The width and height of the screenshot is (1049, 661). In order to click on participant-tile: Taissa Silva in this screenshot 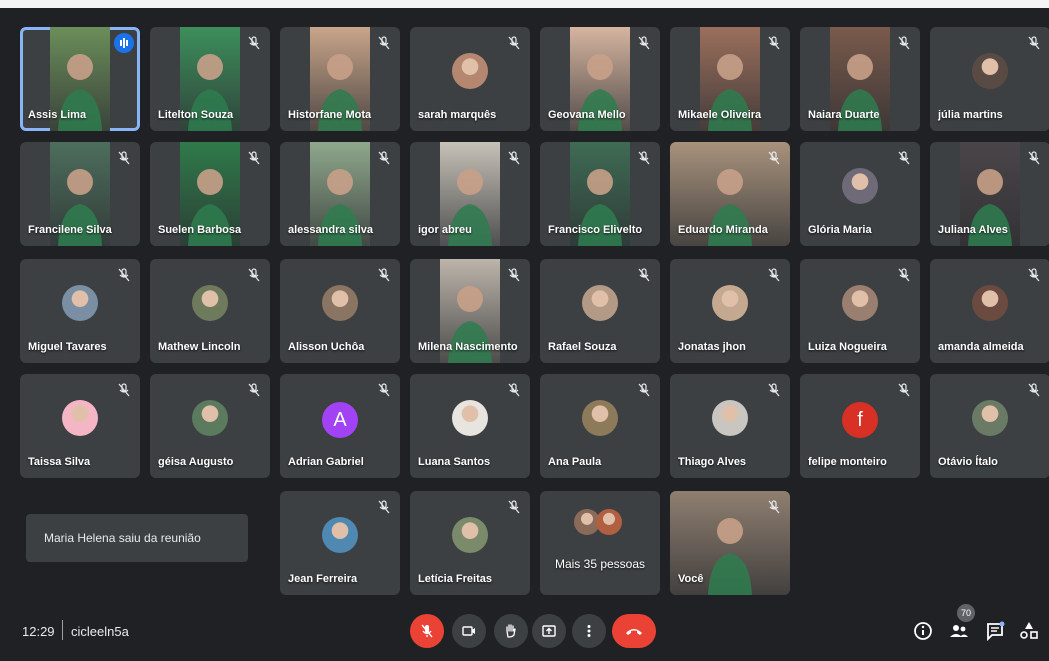, I will do `click(80, 426)`.